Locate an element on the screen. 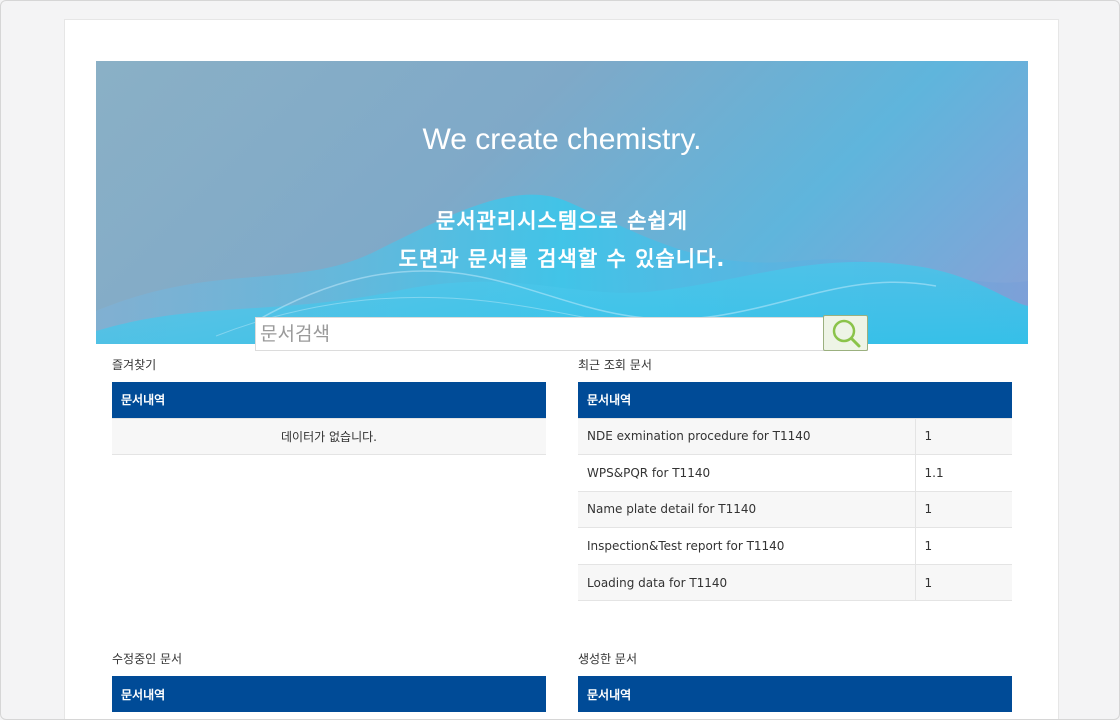 Image resolution: width=1120 pixels, height=720 pixels. created-panel: 문서내역 is located at coordinates (795, 694).